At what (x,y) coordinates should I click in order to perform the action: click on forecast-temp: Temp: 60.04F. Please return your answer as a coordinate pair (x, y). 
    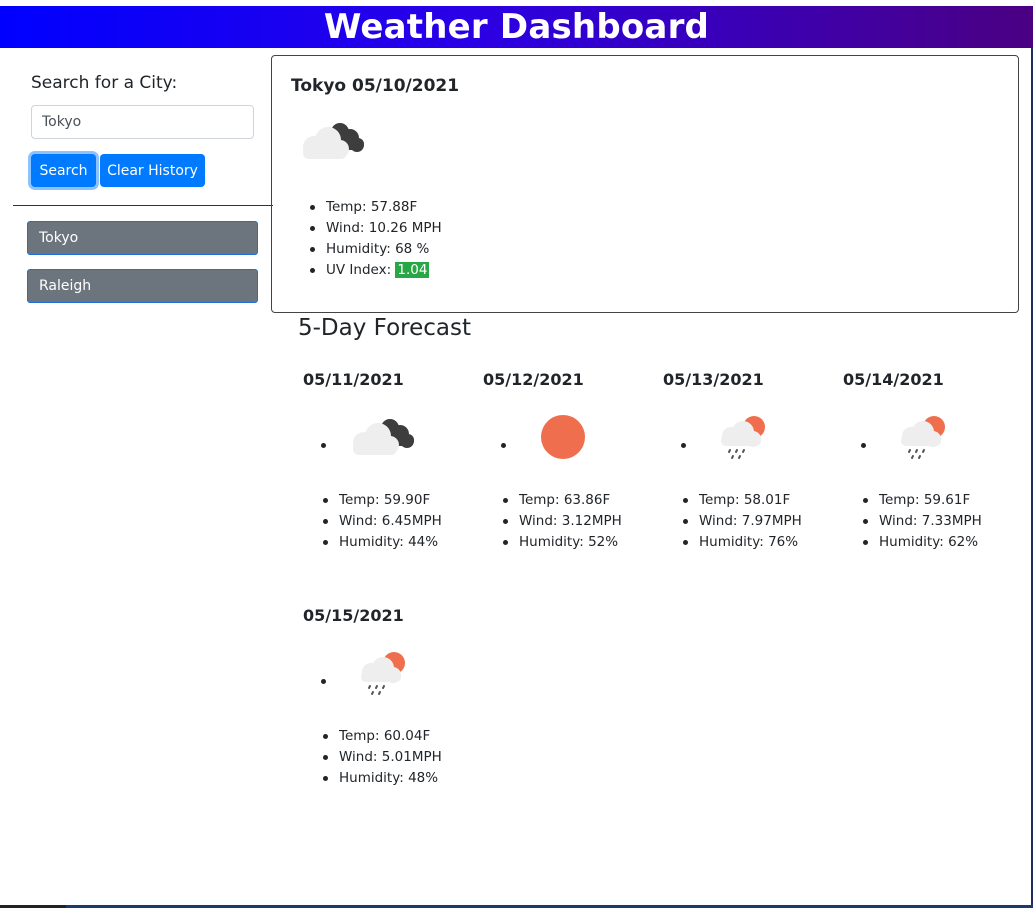
    Looking at the image, I should click on (379, 736).